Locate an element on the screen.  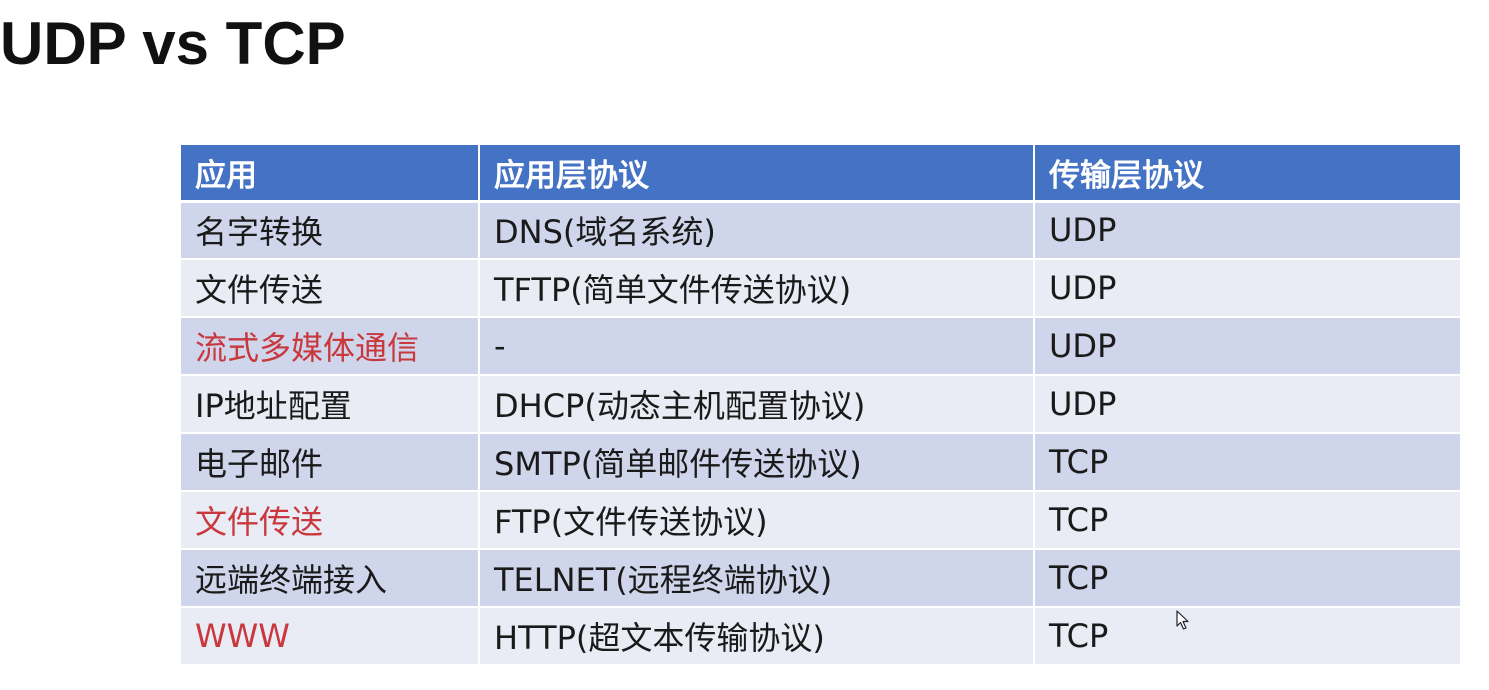
table-row: WWW HTTP(超文本传输协议) TCP is located at coordinates (820, 636).